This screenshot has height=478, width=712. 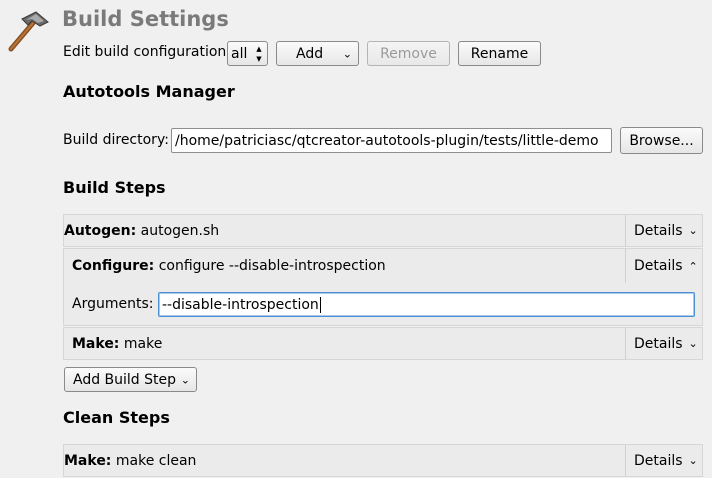 What do you see at coordinates (239, 53) in the screenshot?
I see `build-configuration-value: all` at bounding box center [239, 53].